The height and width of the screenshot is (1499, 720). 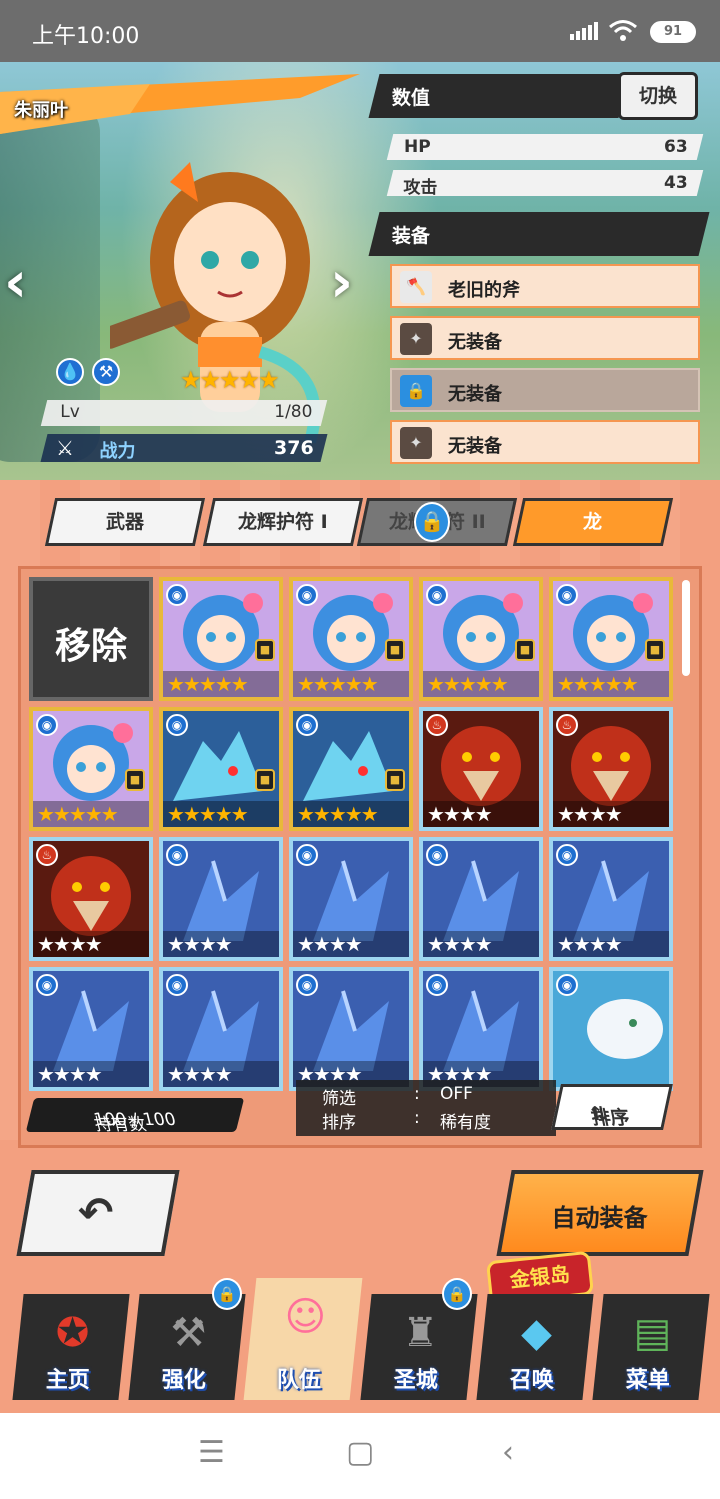 What do you see at coordinates (545, 390) in the screenshot?
I see `equipment-slot-3: 🔒 无装备` at bounding box center [545, 390].